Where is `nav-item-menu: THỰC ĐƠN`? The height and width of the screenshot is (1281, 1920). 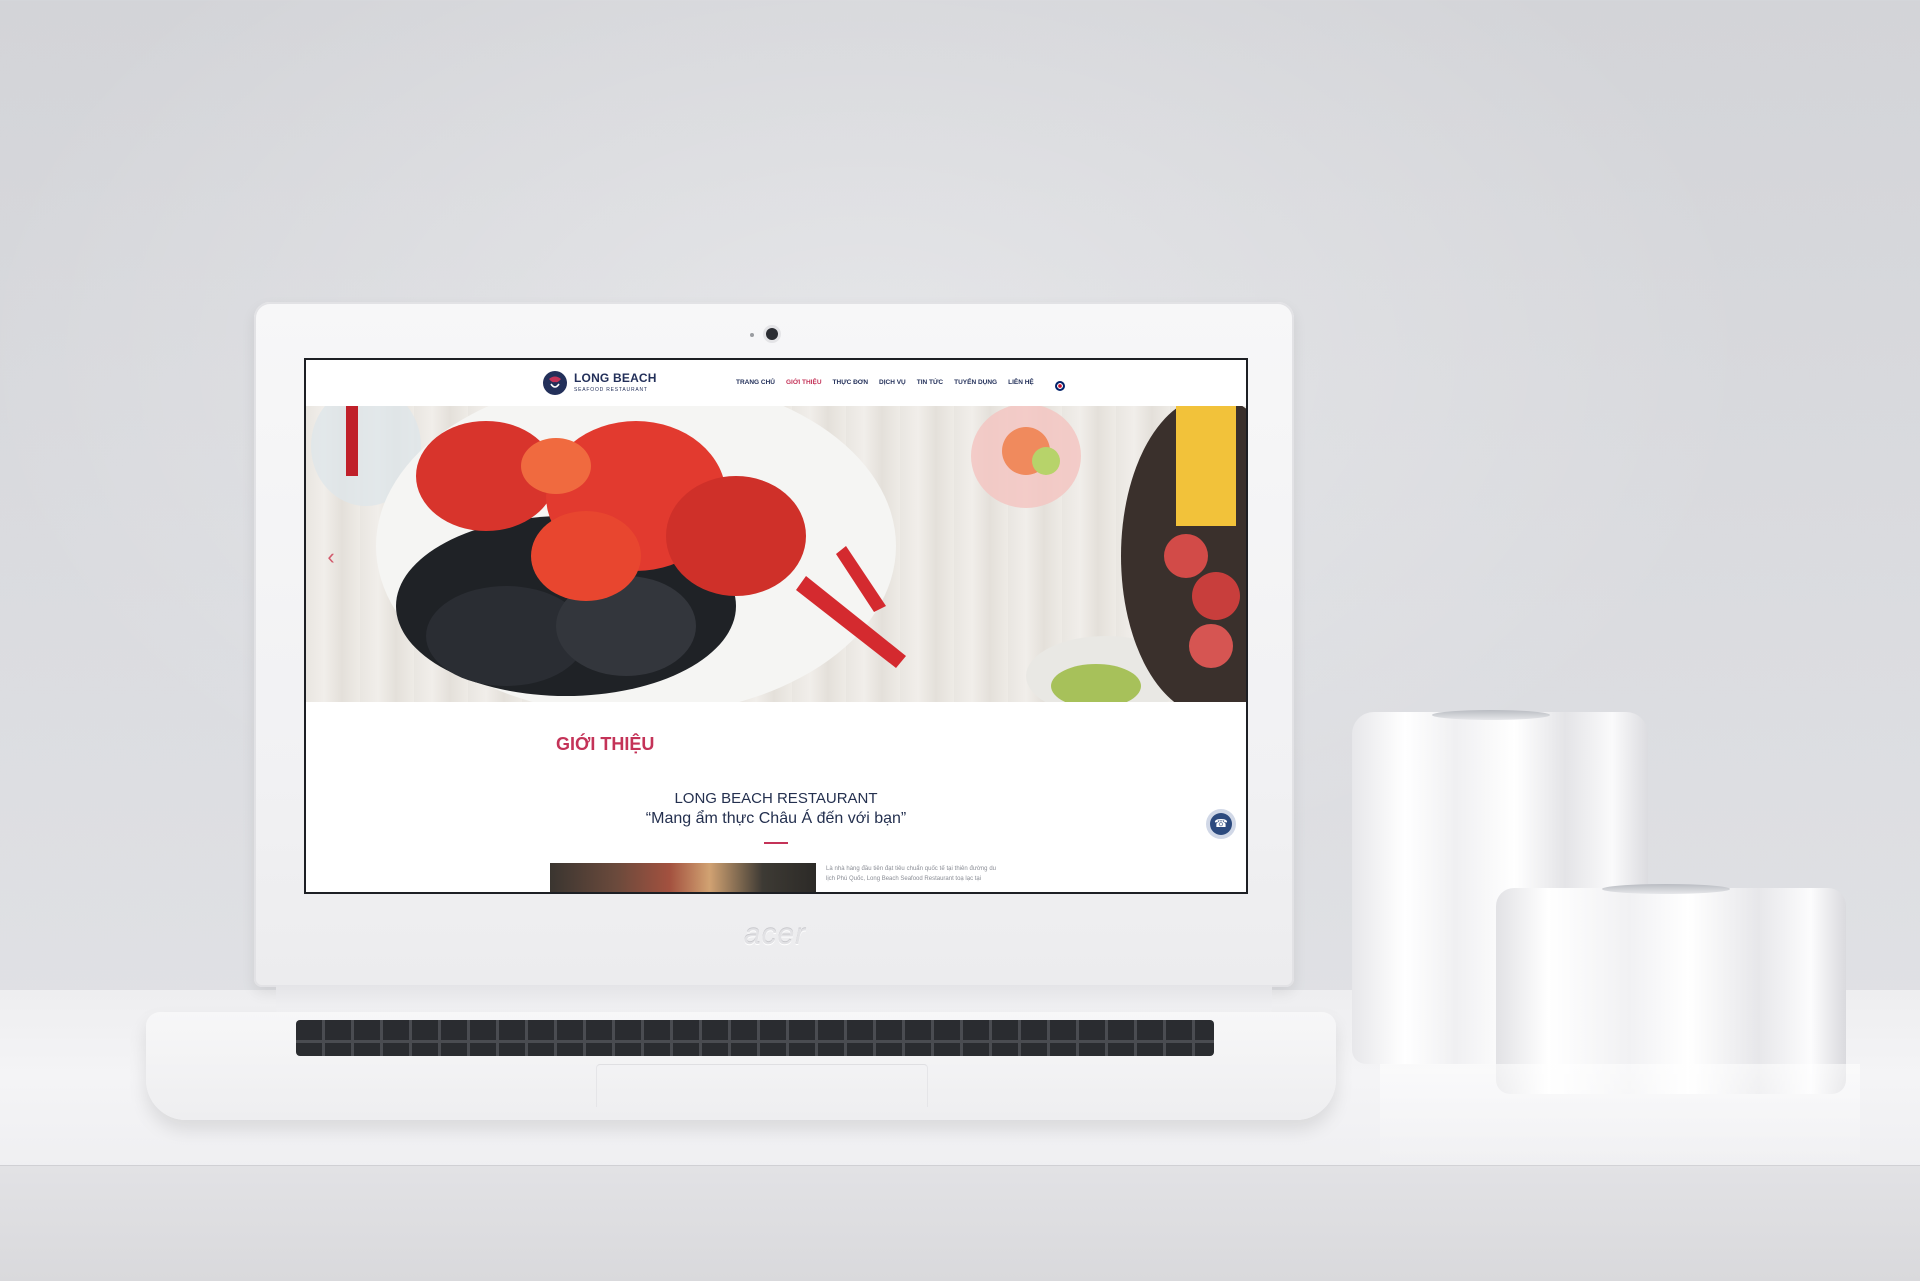 nav-item-menu: THỰC ĐƠN is located at coordinates (851, 384).